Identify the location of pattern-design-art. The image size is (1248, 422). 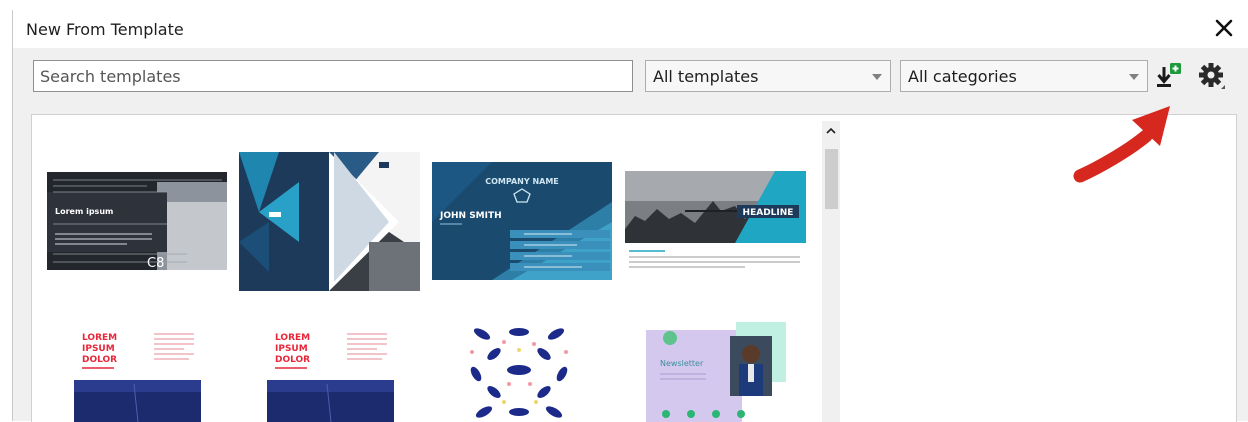
(519, 372).